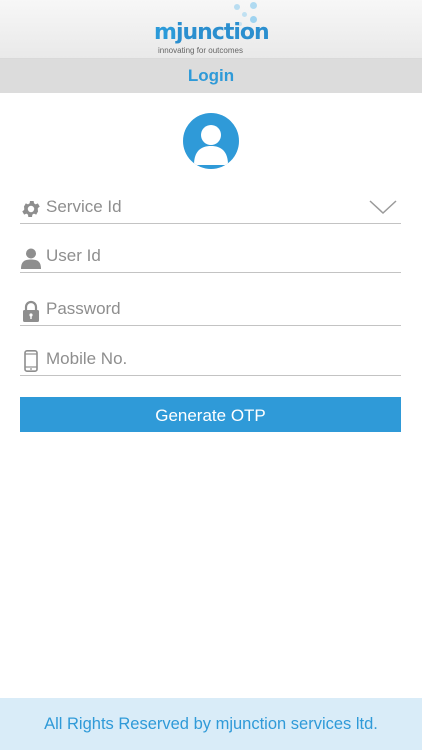  I want to click on user-id-field, so click(210, 257).